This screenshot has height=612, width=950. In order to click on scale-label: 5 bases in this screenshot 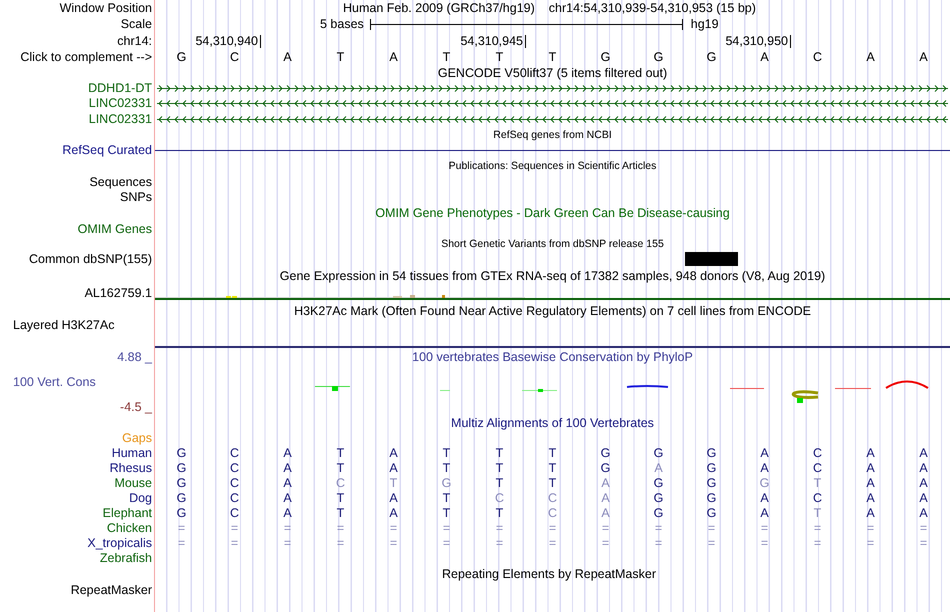, I will do `click(342, 25)`.